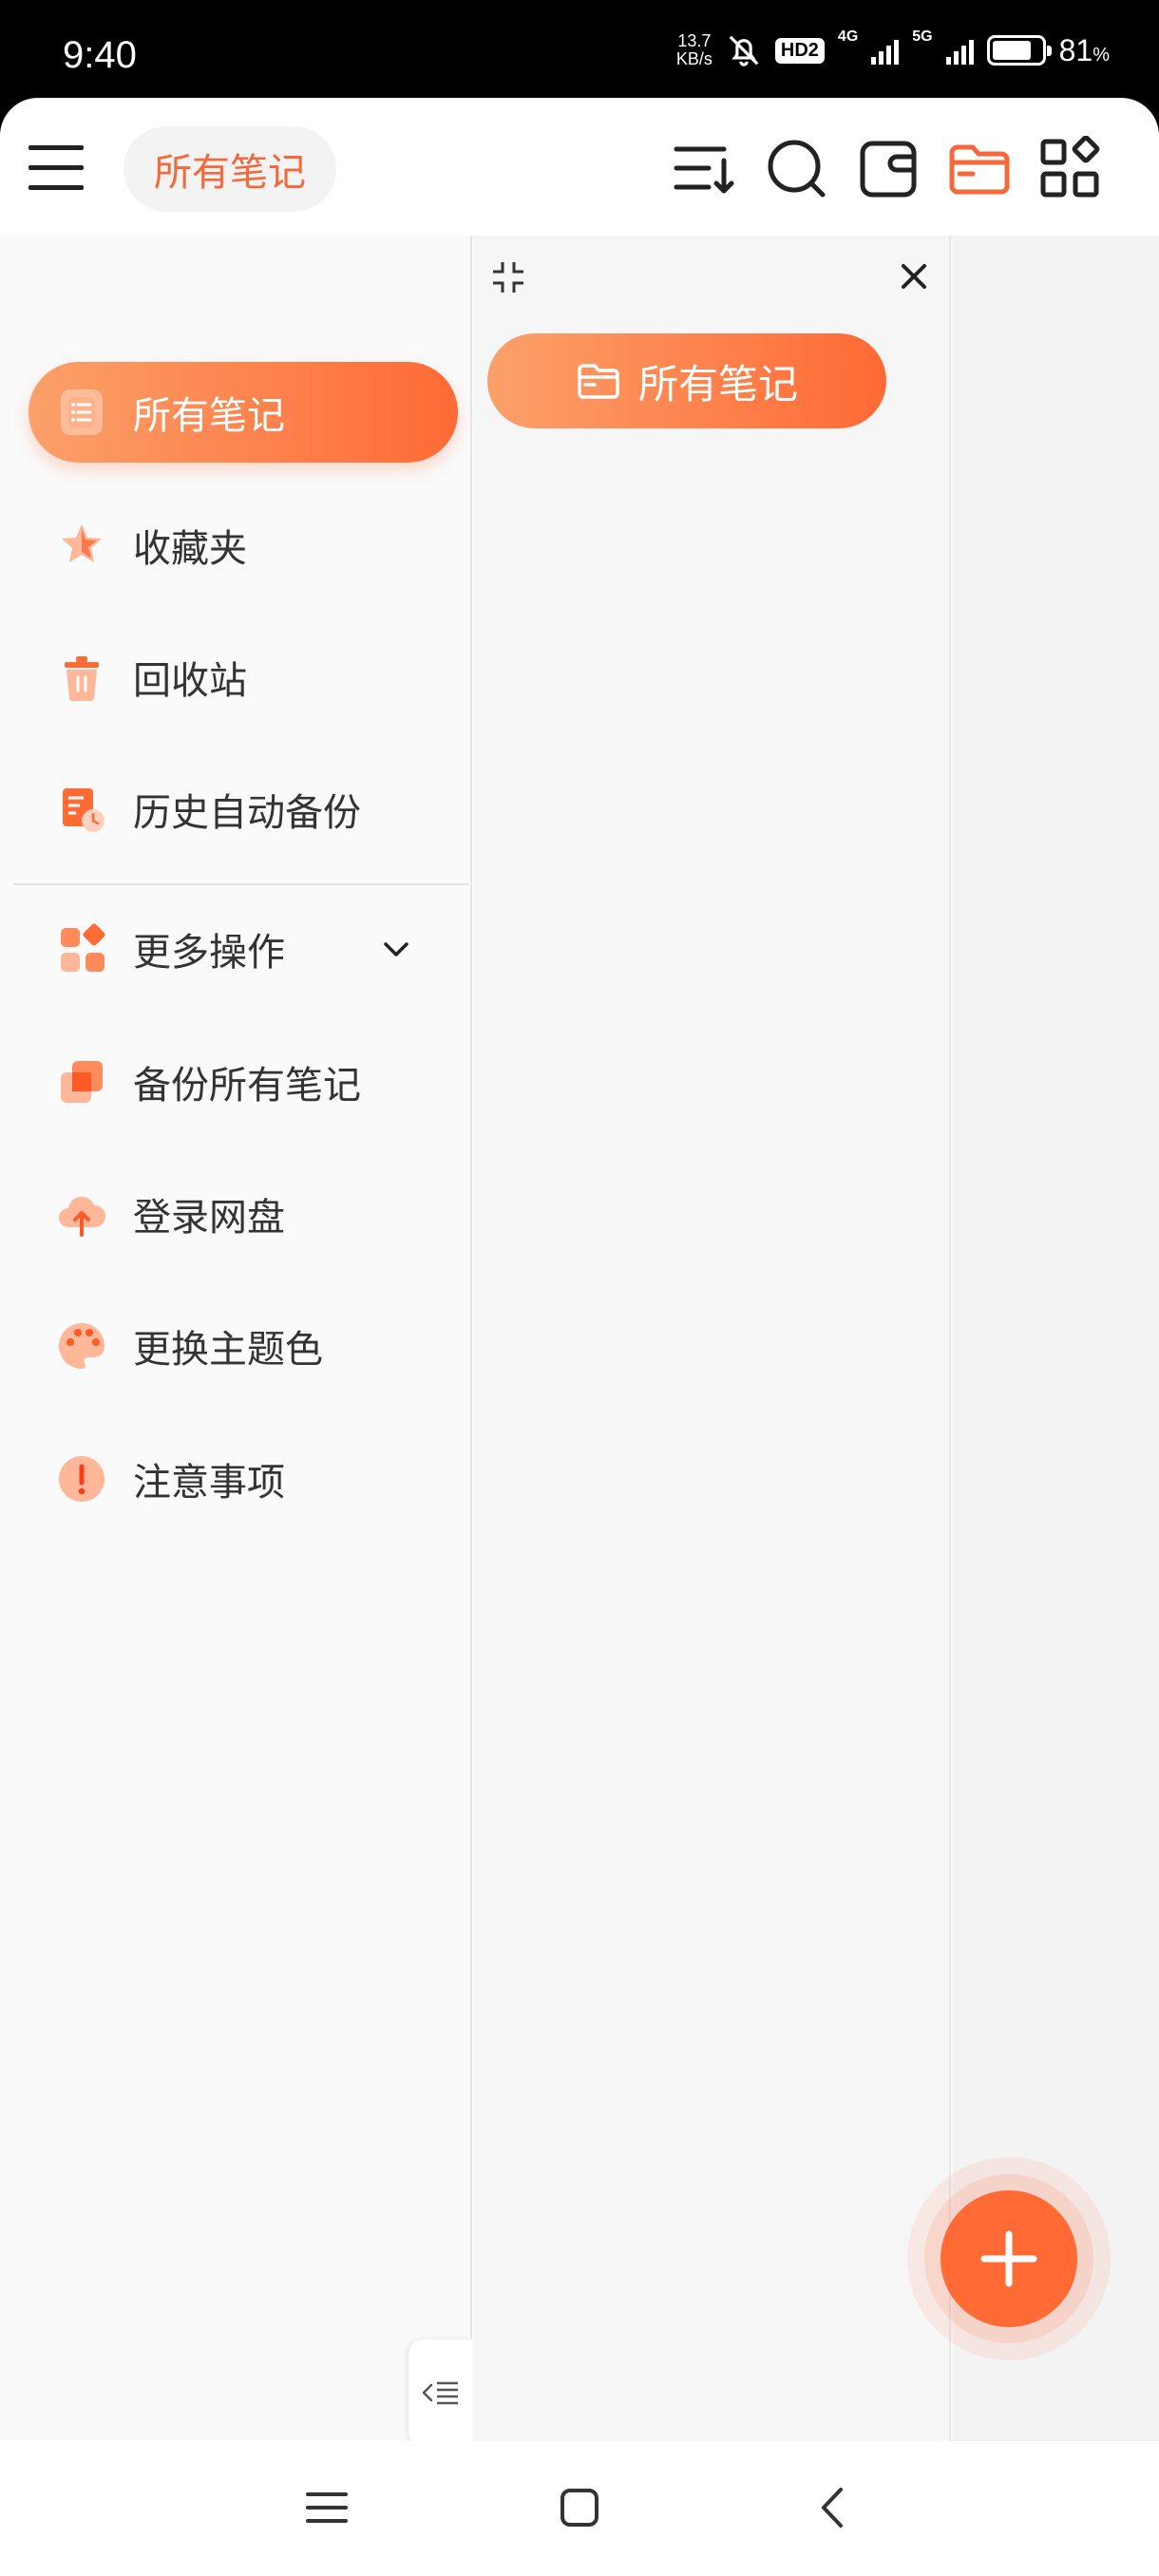  Describe the element at coordinates (209, 953) in the screenshot. I see `nav-label: 更多操作` at that location.